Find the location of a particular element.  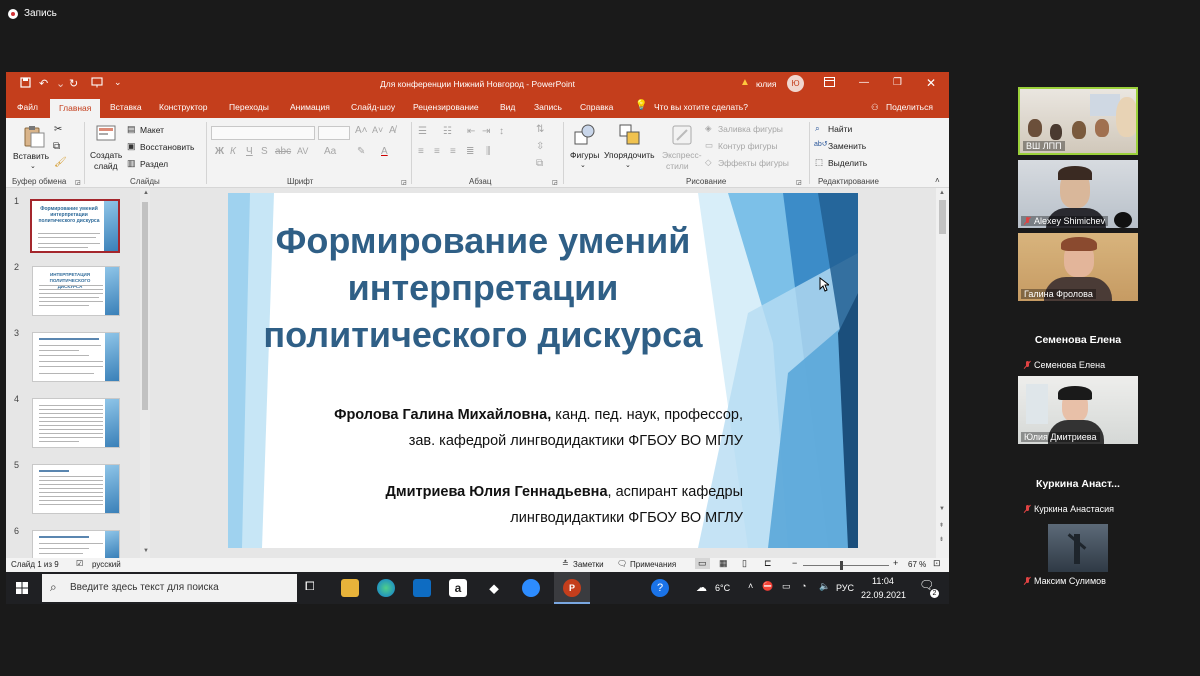

shapes-icon is located at coordinates (585, 136).